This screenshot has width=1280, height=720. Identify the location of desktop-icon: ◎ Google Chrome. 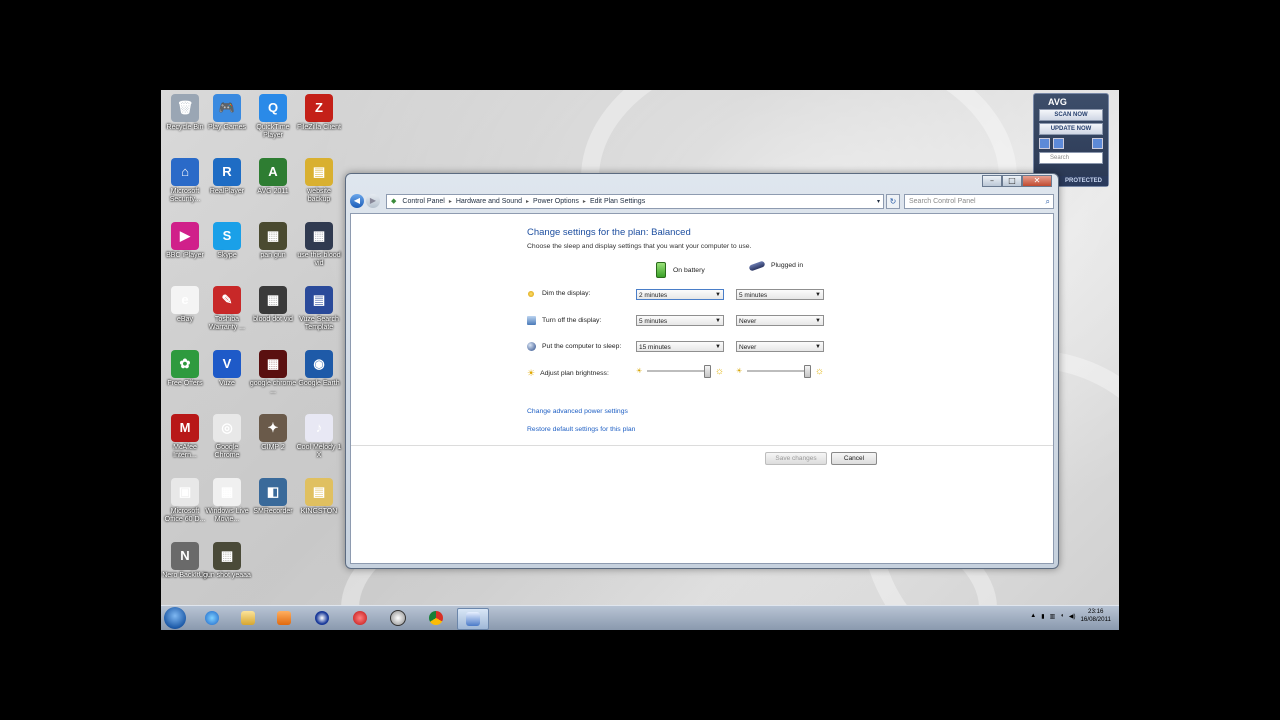
(227, 437).